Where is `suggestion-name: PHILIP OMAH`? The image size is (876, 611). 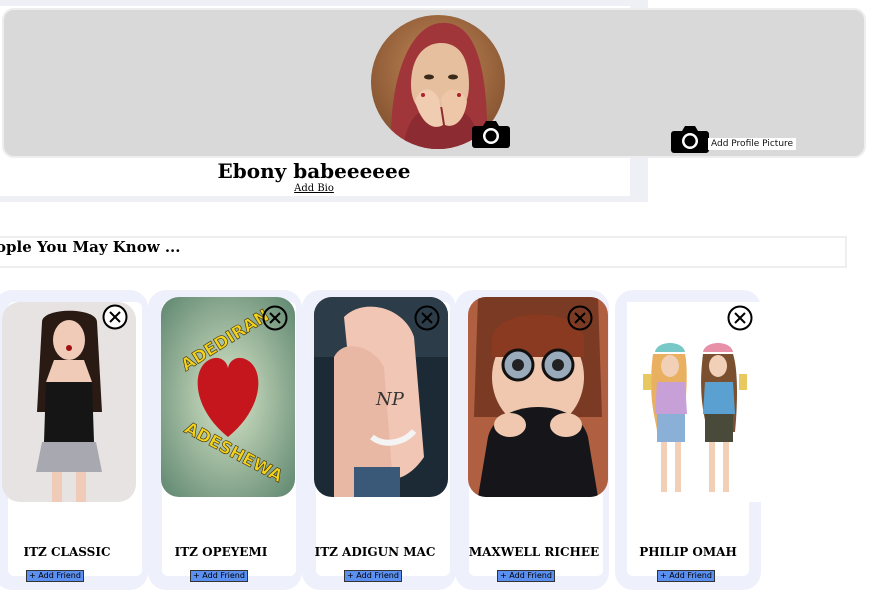
suggestion-name: PHILIP OMAH is located at coordinates (688, 552).